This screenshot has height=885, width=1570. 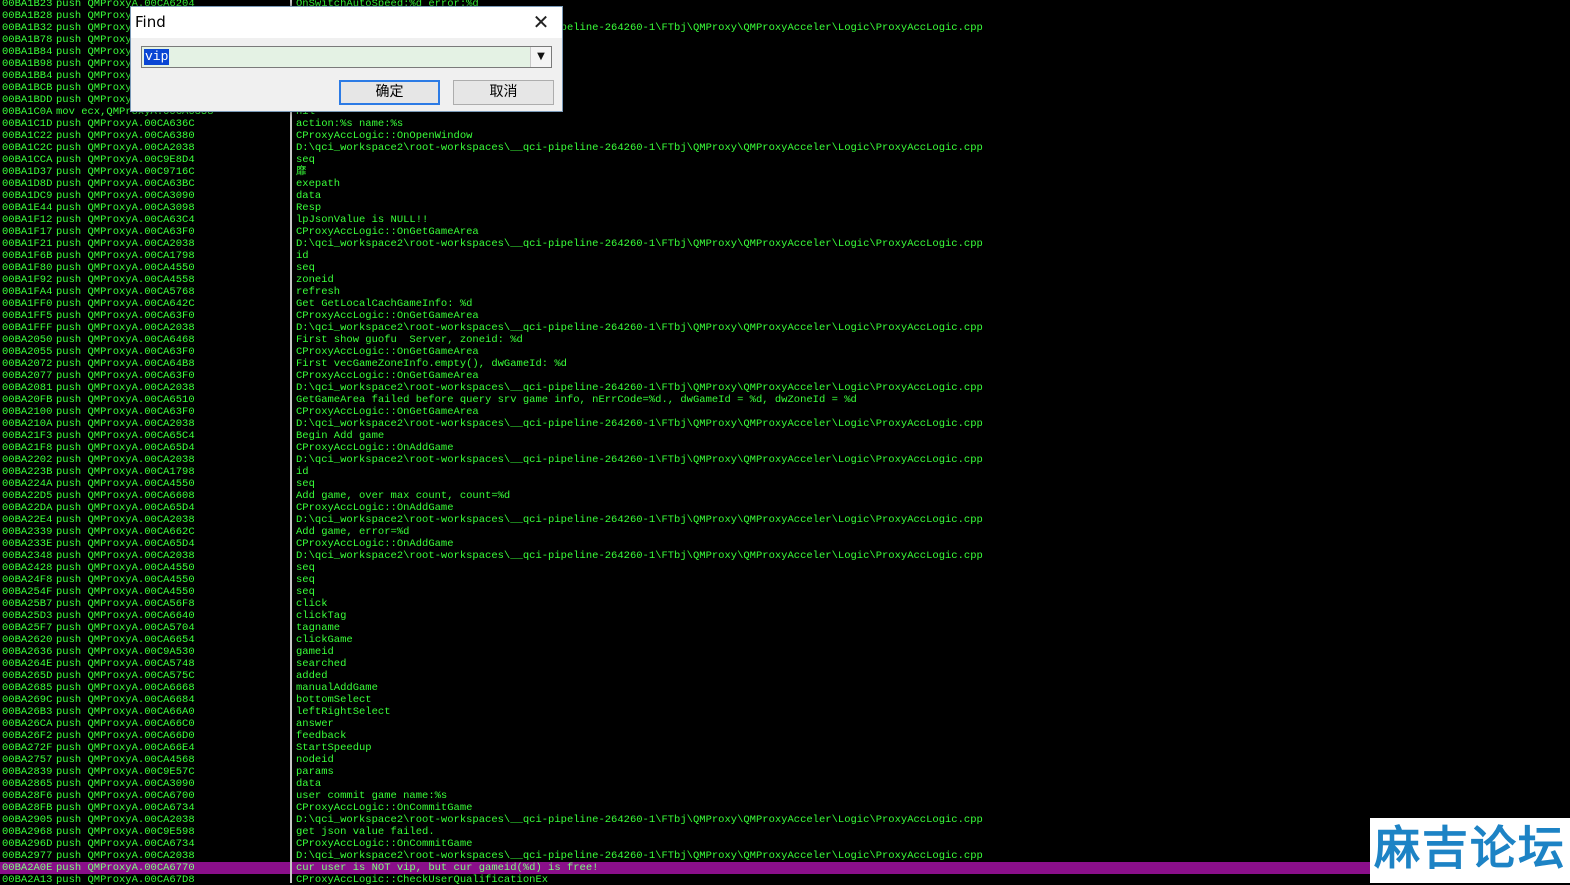 I want to click on row-address: 00BA2A0E, so click(x=27, y=868).